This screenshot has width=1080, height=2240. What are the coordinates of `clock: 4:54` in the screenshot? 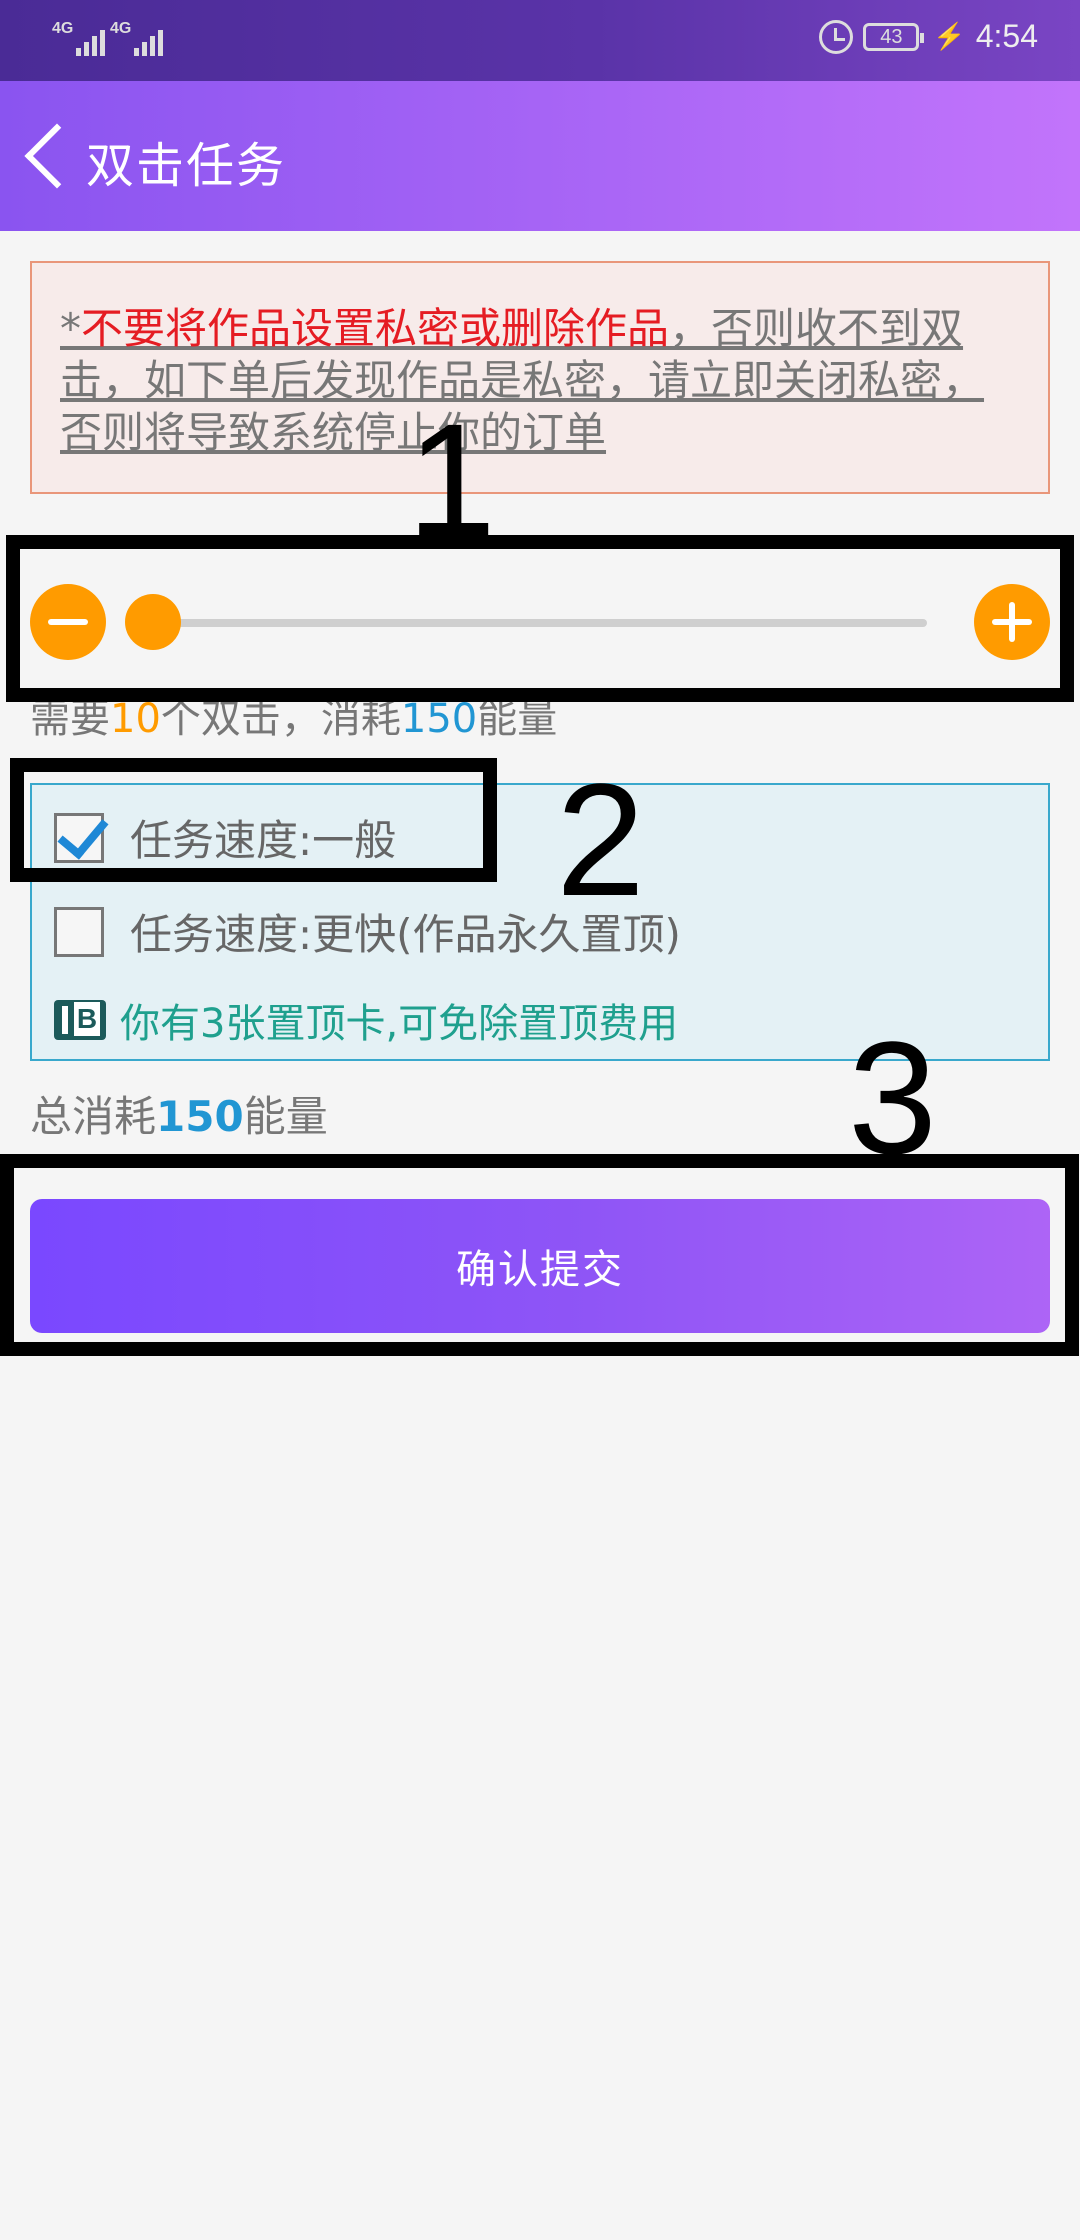 It's located at (1006, 36).